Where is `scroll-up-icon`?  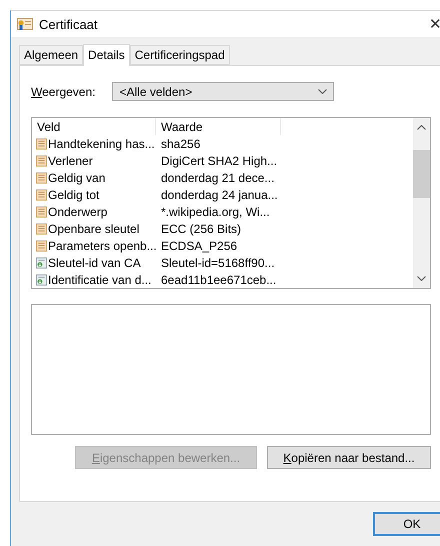
scroll-up-icon is located at coordinates (421, 127).